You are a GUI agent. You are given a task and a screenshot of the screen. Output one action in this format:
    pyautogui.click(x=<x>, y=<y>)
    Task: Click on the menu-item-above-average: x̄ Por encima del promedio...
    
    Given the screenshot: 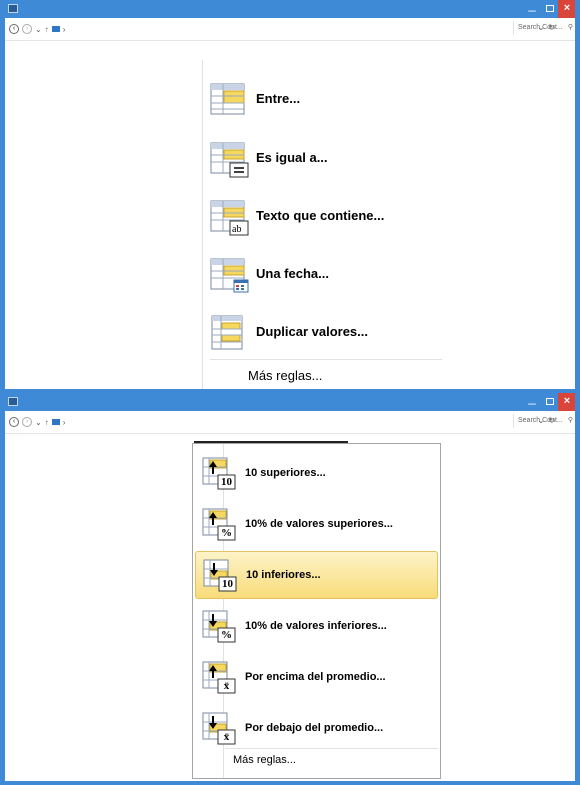 What is the action you would take?
    pyautogui.click(x=316, y=677)
    